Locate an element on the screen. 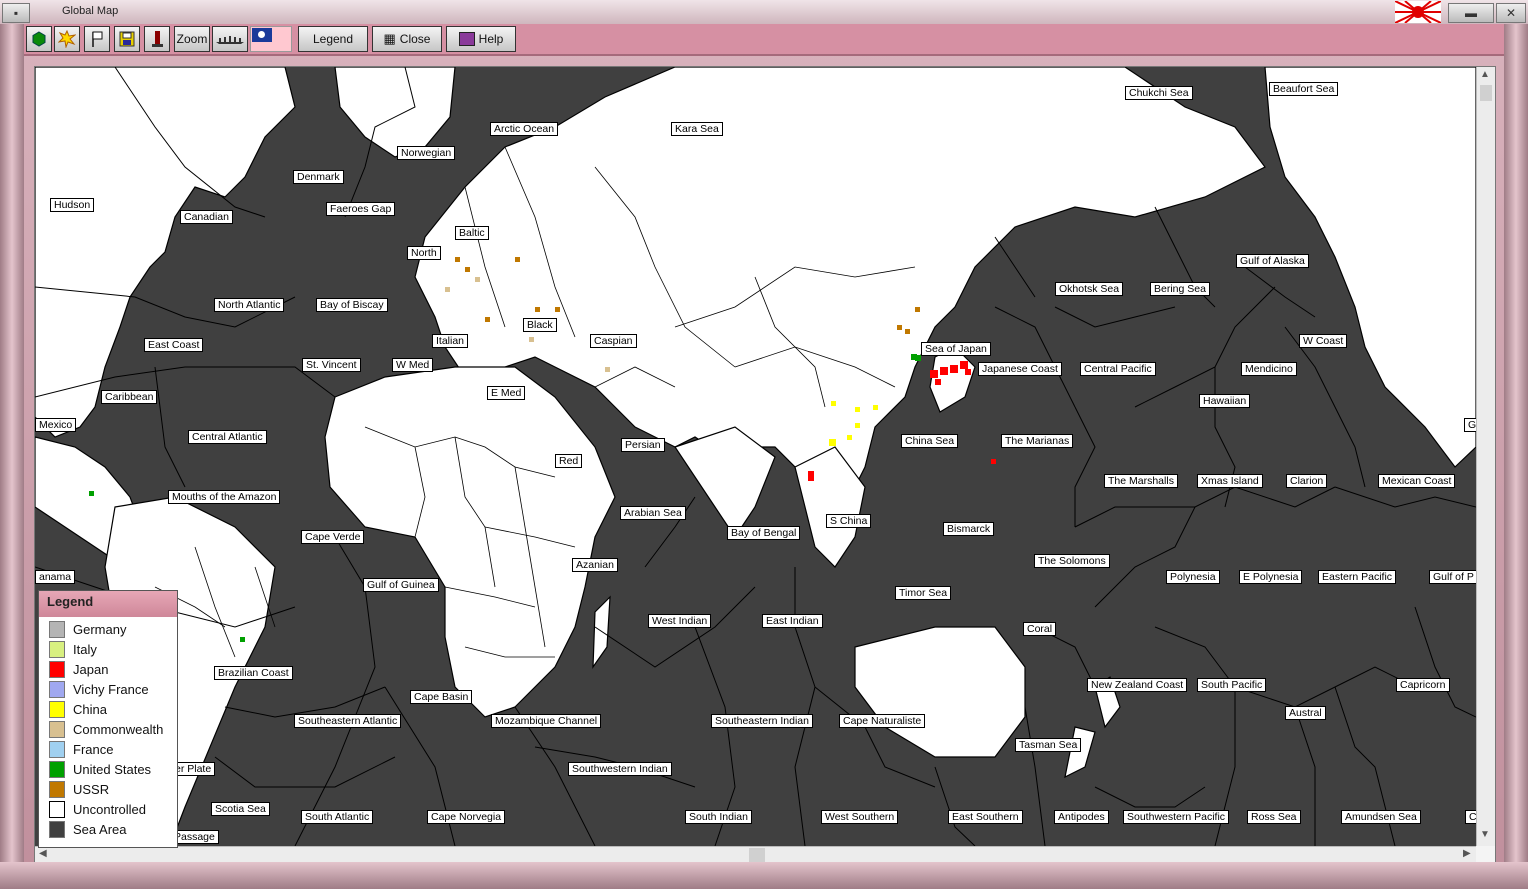  sea-area-label: Brazilian Coast is located at coordinates (253, 673).